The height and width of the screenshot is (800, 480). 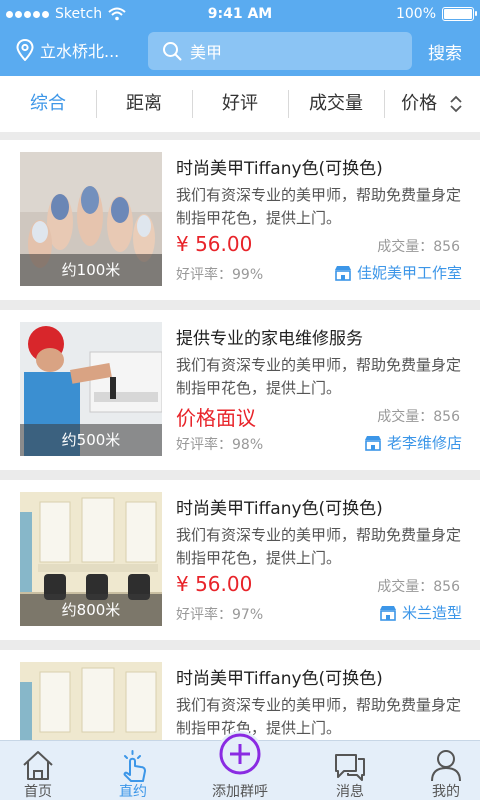 What do you see at coordinates (91, 270) in the screenshot?
I see `distance-label: 约100米` at bounding box center [91, 270].